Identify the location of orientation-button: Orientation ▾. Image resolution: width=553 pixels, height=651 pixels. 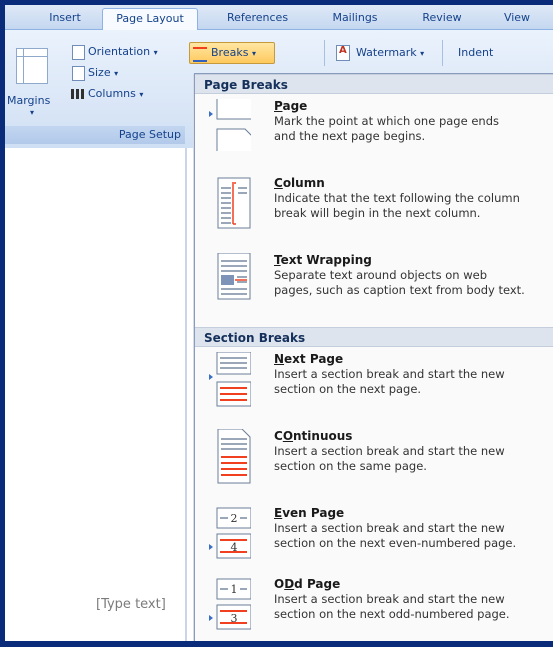
(123, 51).